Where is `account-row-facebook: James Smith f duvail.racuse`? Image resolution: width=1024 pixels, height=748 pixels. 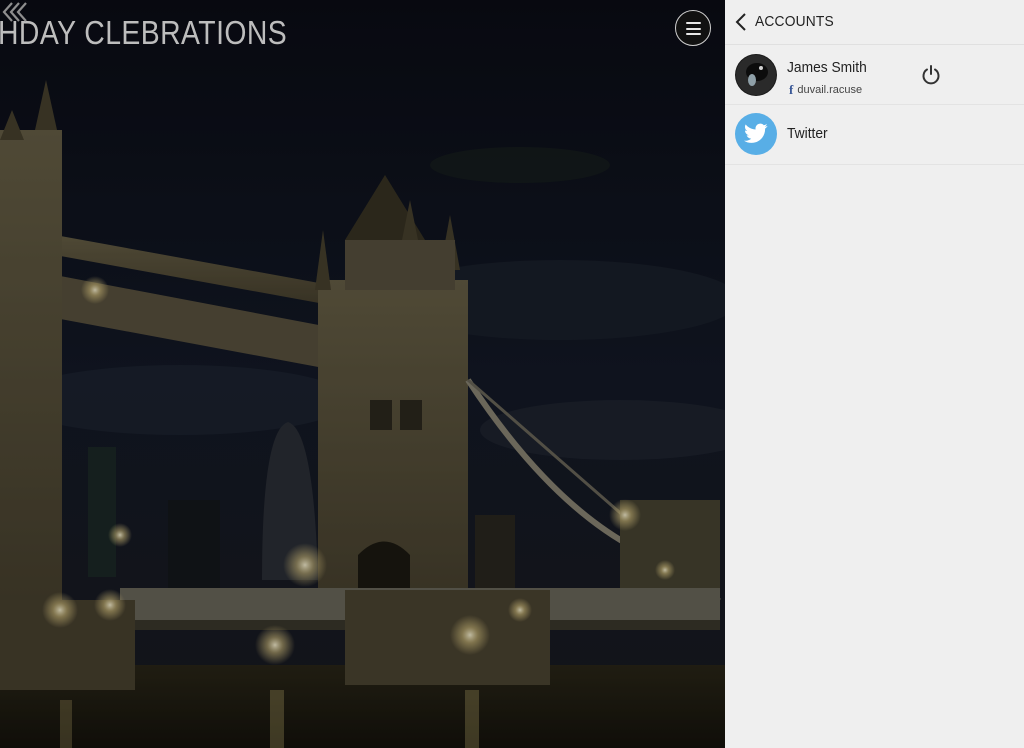
account-row-facebook: James Smith f duvail.racuse is located at coordinates (874, 75).